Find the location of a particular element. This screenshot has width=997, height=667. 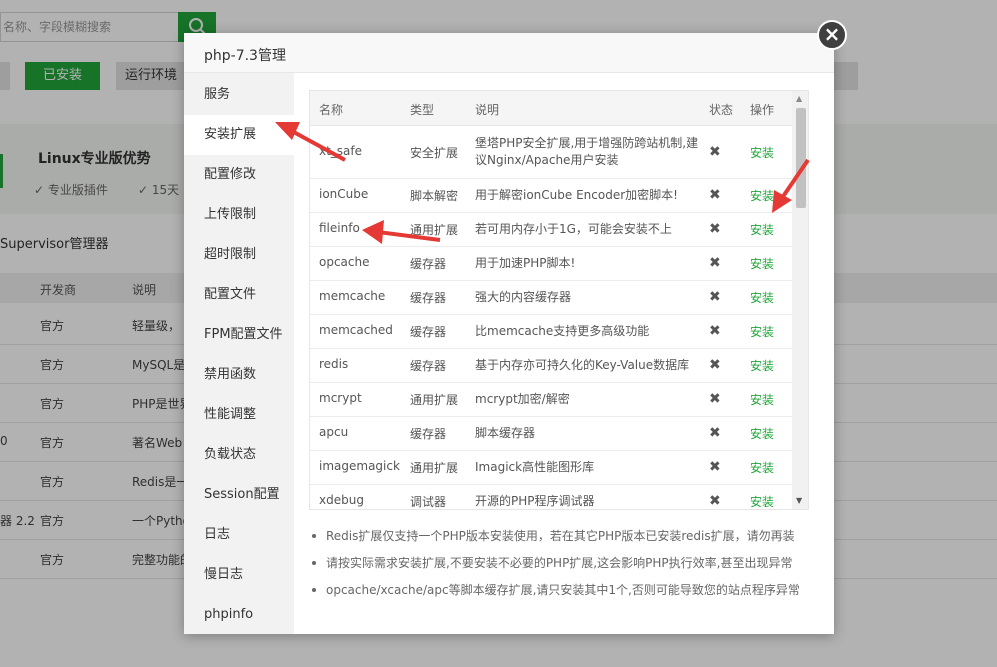

sidebar-item: FPM配置文件 is located at coordinates (239, 335).